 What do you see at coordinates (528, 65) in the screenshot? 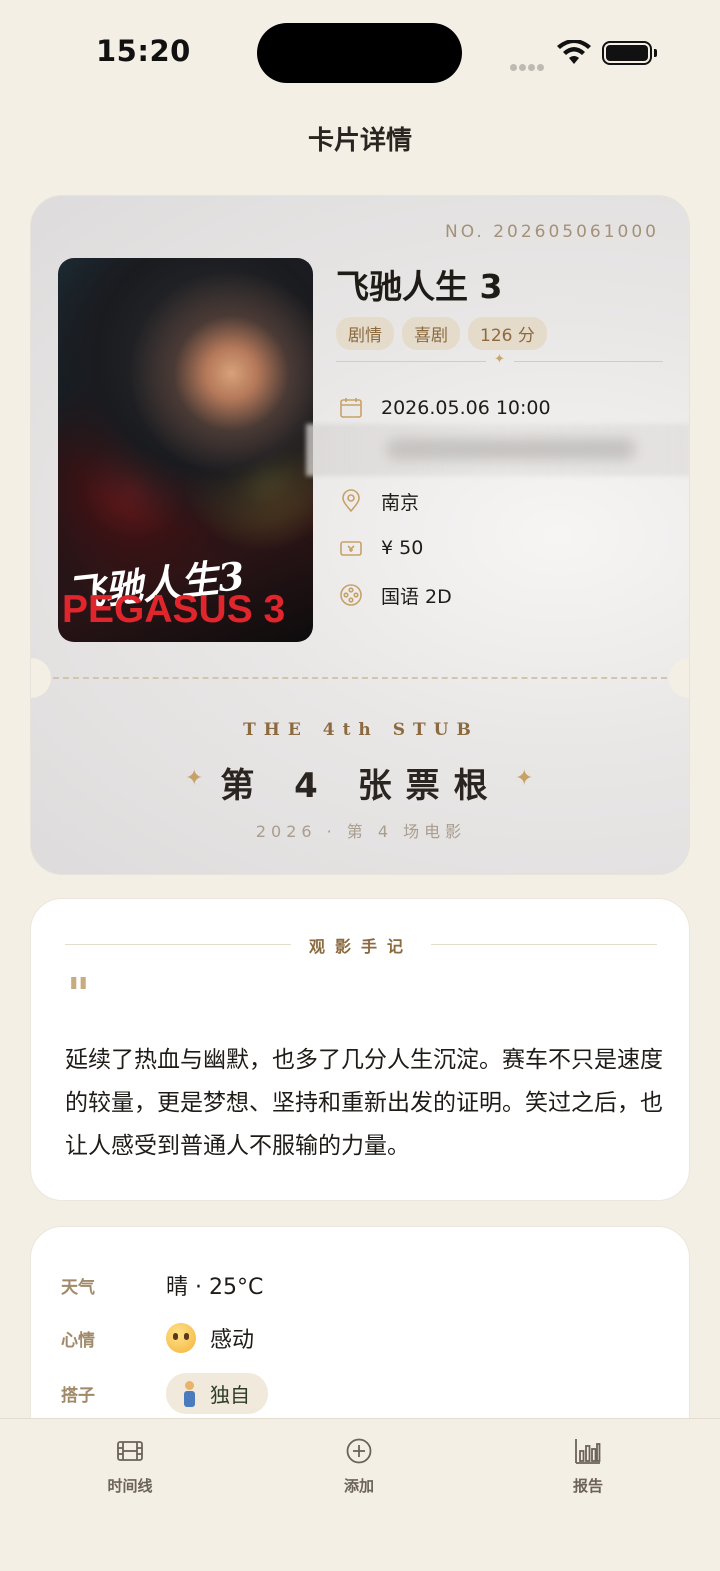
I see `signal-icon` at bounding box center [528, 65].